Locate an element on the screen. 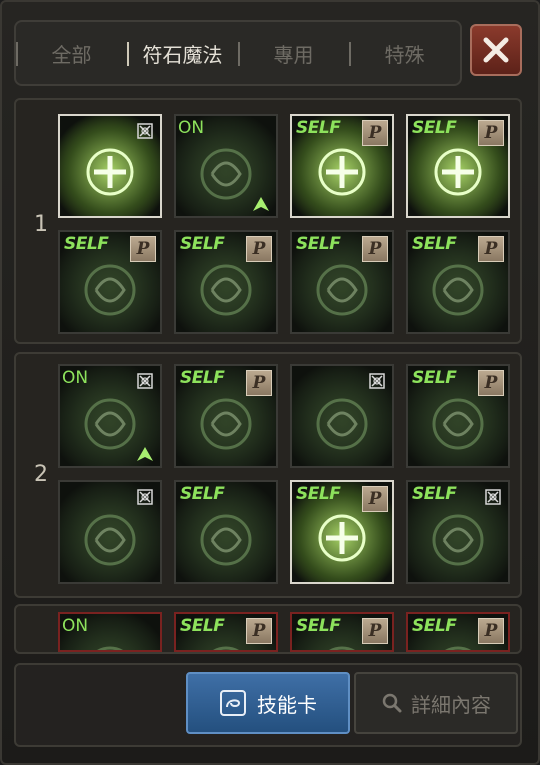 This screenshot has height=765, width=540. close-button is located at coordinates (496, 50).